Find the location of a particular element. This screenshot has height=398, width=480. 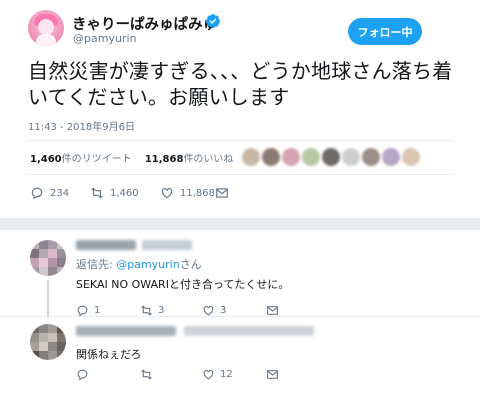

likes-stat: 11,868件のいいね is located at coordinates (189, 157).